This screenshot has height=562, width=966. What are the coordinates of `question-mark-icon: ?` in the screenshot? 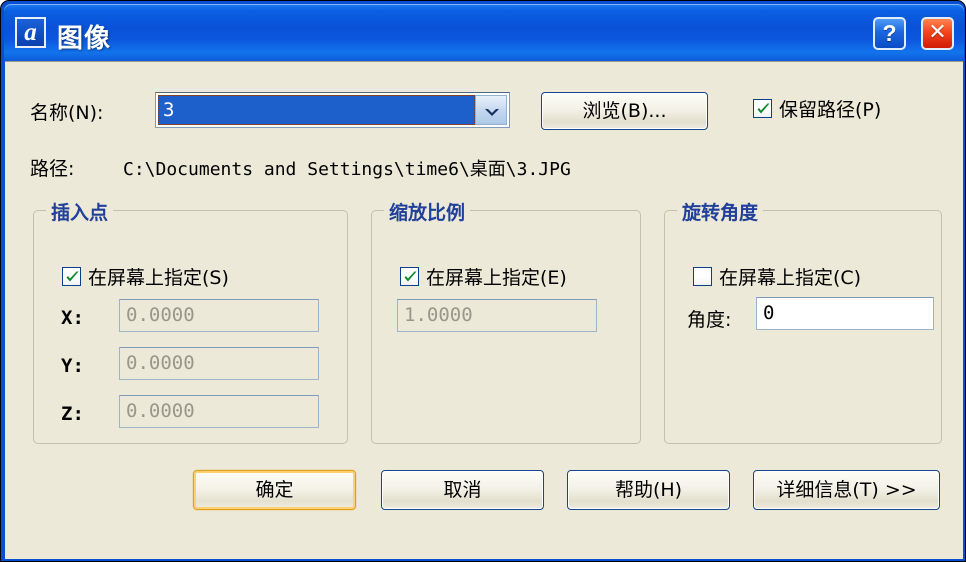 It's located at (889, 33).